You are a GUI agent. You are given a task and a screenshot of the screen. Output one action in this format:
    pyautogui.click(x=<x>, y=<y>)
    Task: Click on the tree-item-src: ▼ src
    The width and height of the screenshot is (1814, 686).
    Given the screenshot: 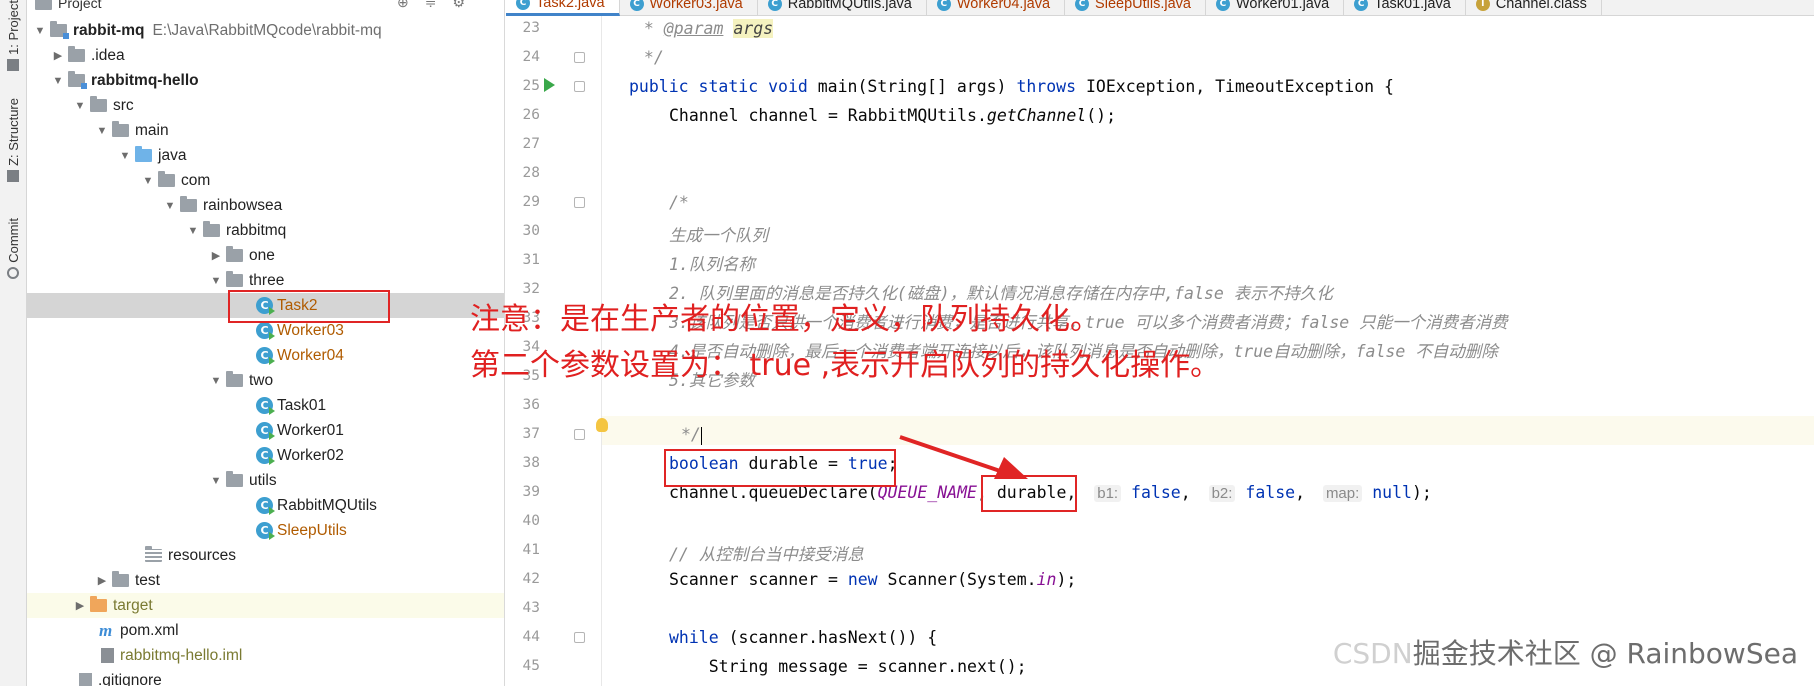 What is the action you would take?
    pyautogui.click(x=265, y=105)
    